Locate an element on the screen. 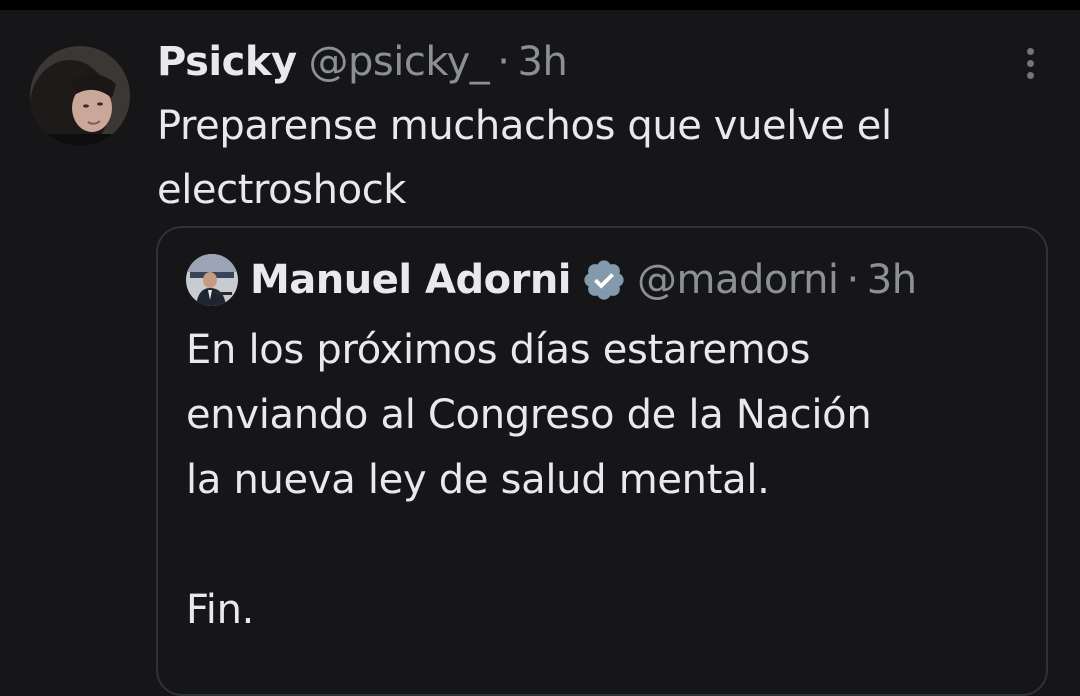 The width and height of the screenshot is (1080, 696). tweet-timestamp: 3h is located at coordinates (543, 62).